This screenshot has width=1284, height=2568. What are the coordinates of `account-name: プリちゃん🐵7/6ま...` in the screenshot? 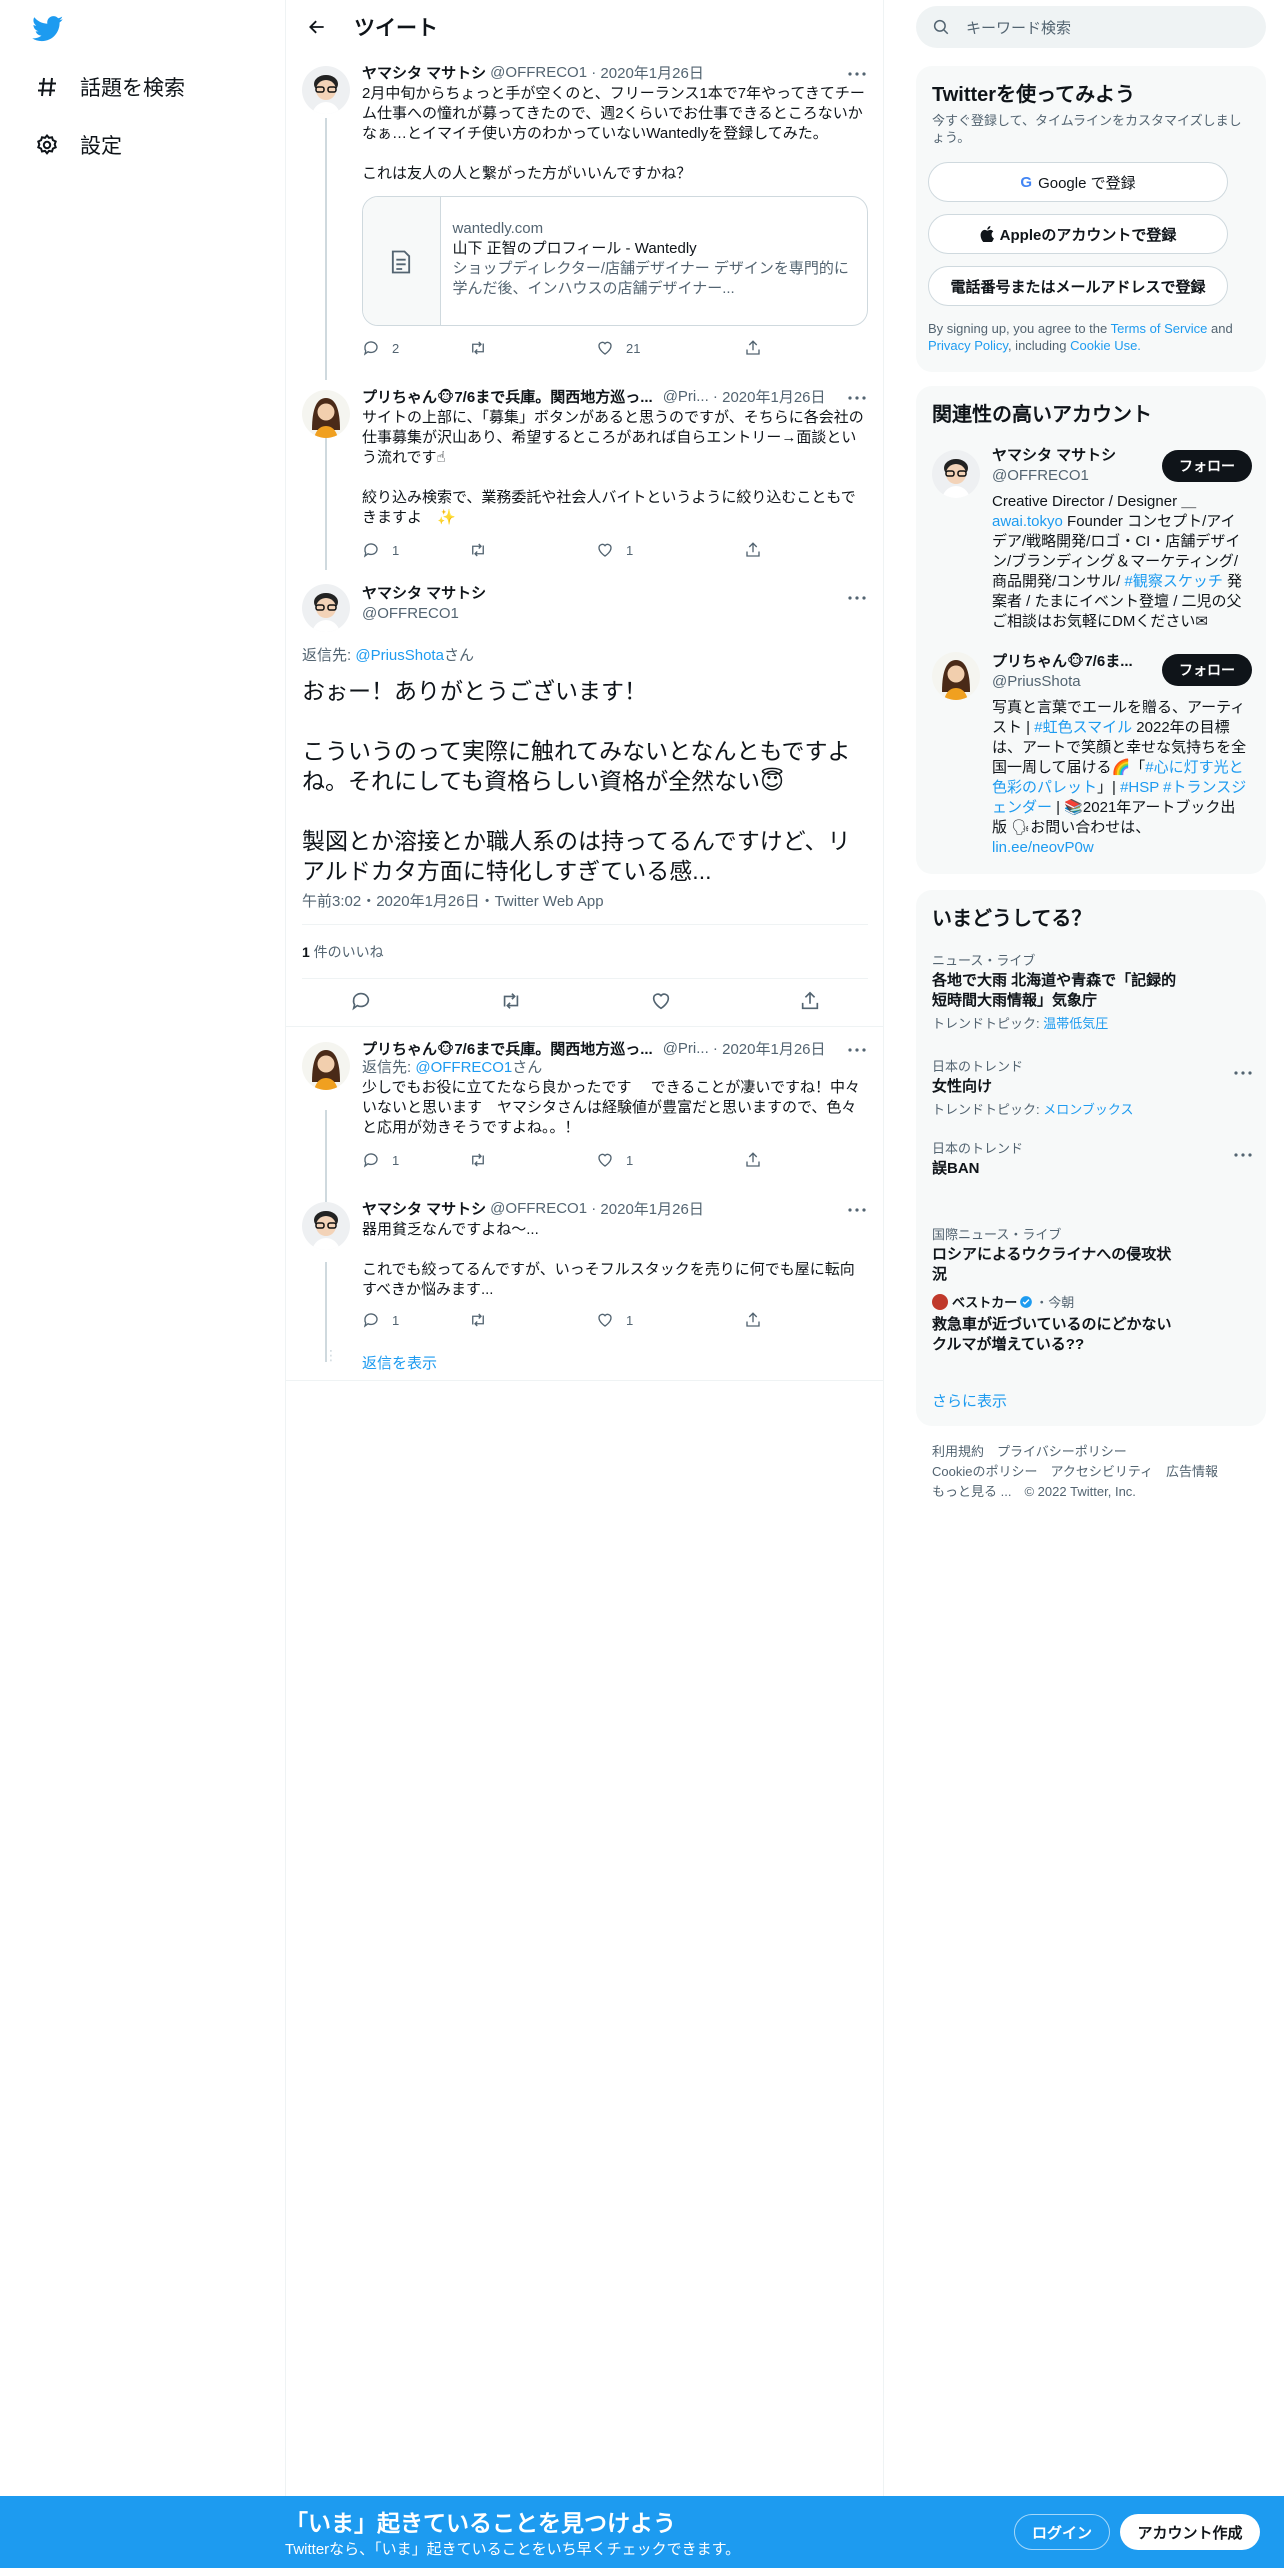 It's located at (1067, 662).